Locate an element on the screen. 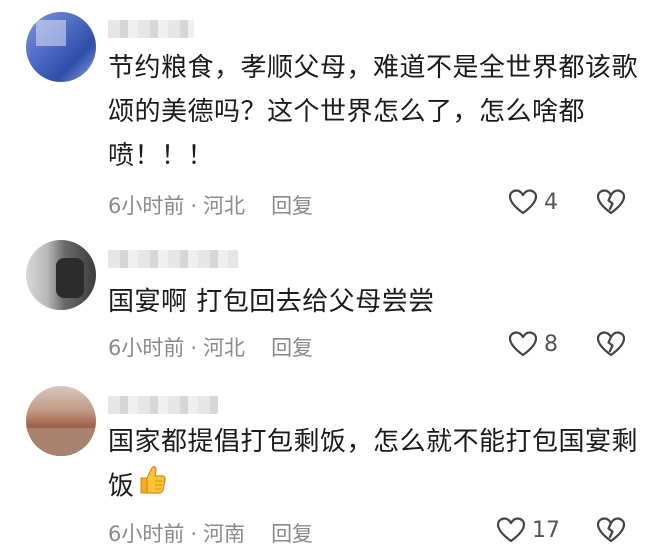 This screenshot has height=554, width=660. like-button: 17 is located at coordinates (528, 530).